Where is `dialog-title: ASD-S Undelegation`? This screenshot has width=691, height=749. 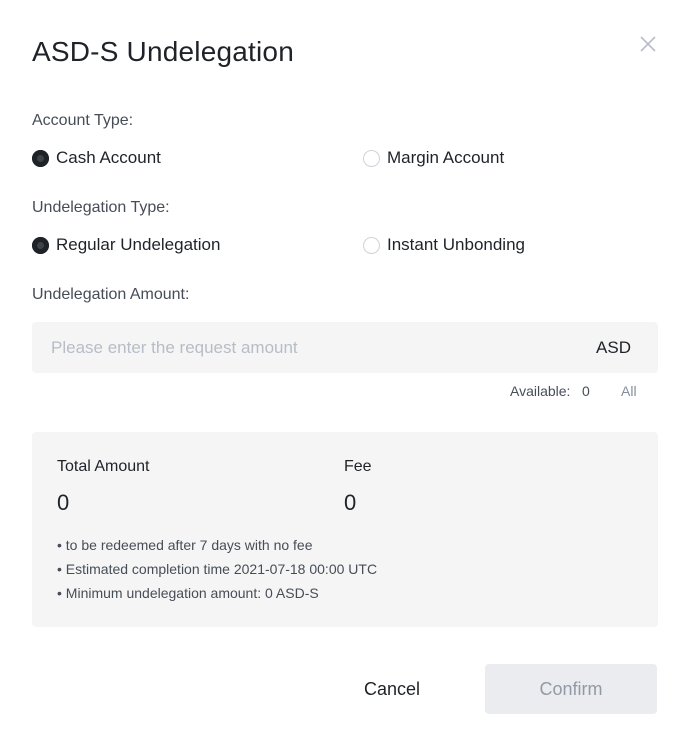
dialog-title: ASD-S Undelegation is located at coordinates (163, 51).